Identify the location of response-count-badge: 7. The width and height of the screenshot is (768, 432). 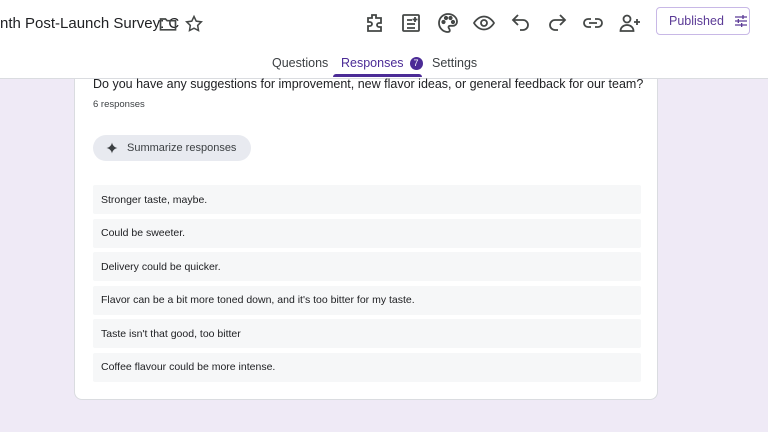
(416, 63).